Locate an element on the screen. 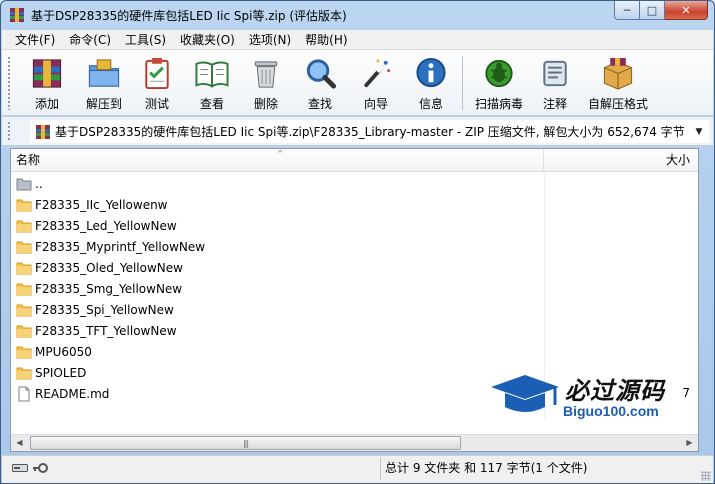  scroll-comment-icon is located at coordinates (555, 73).